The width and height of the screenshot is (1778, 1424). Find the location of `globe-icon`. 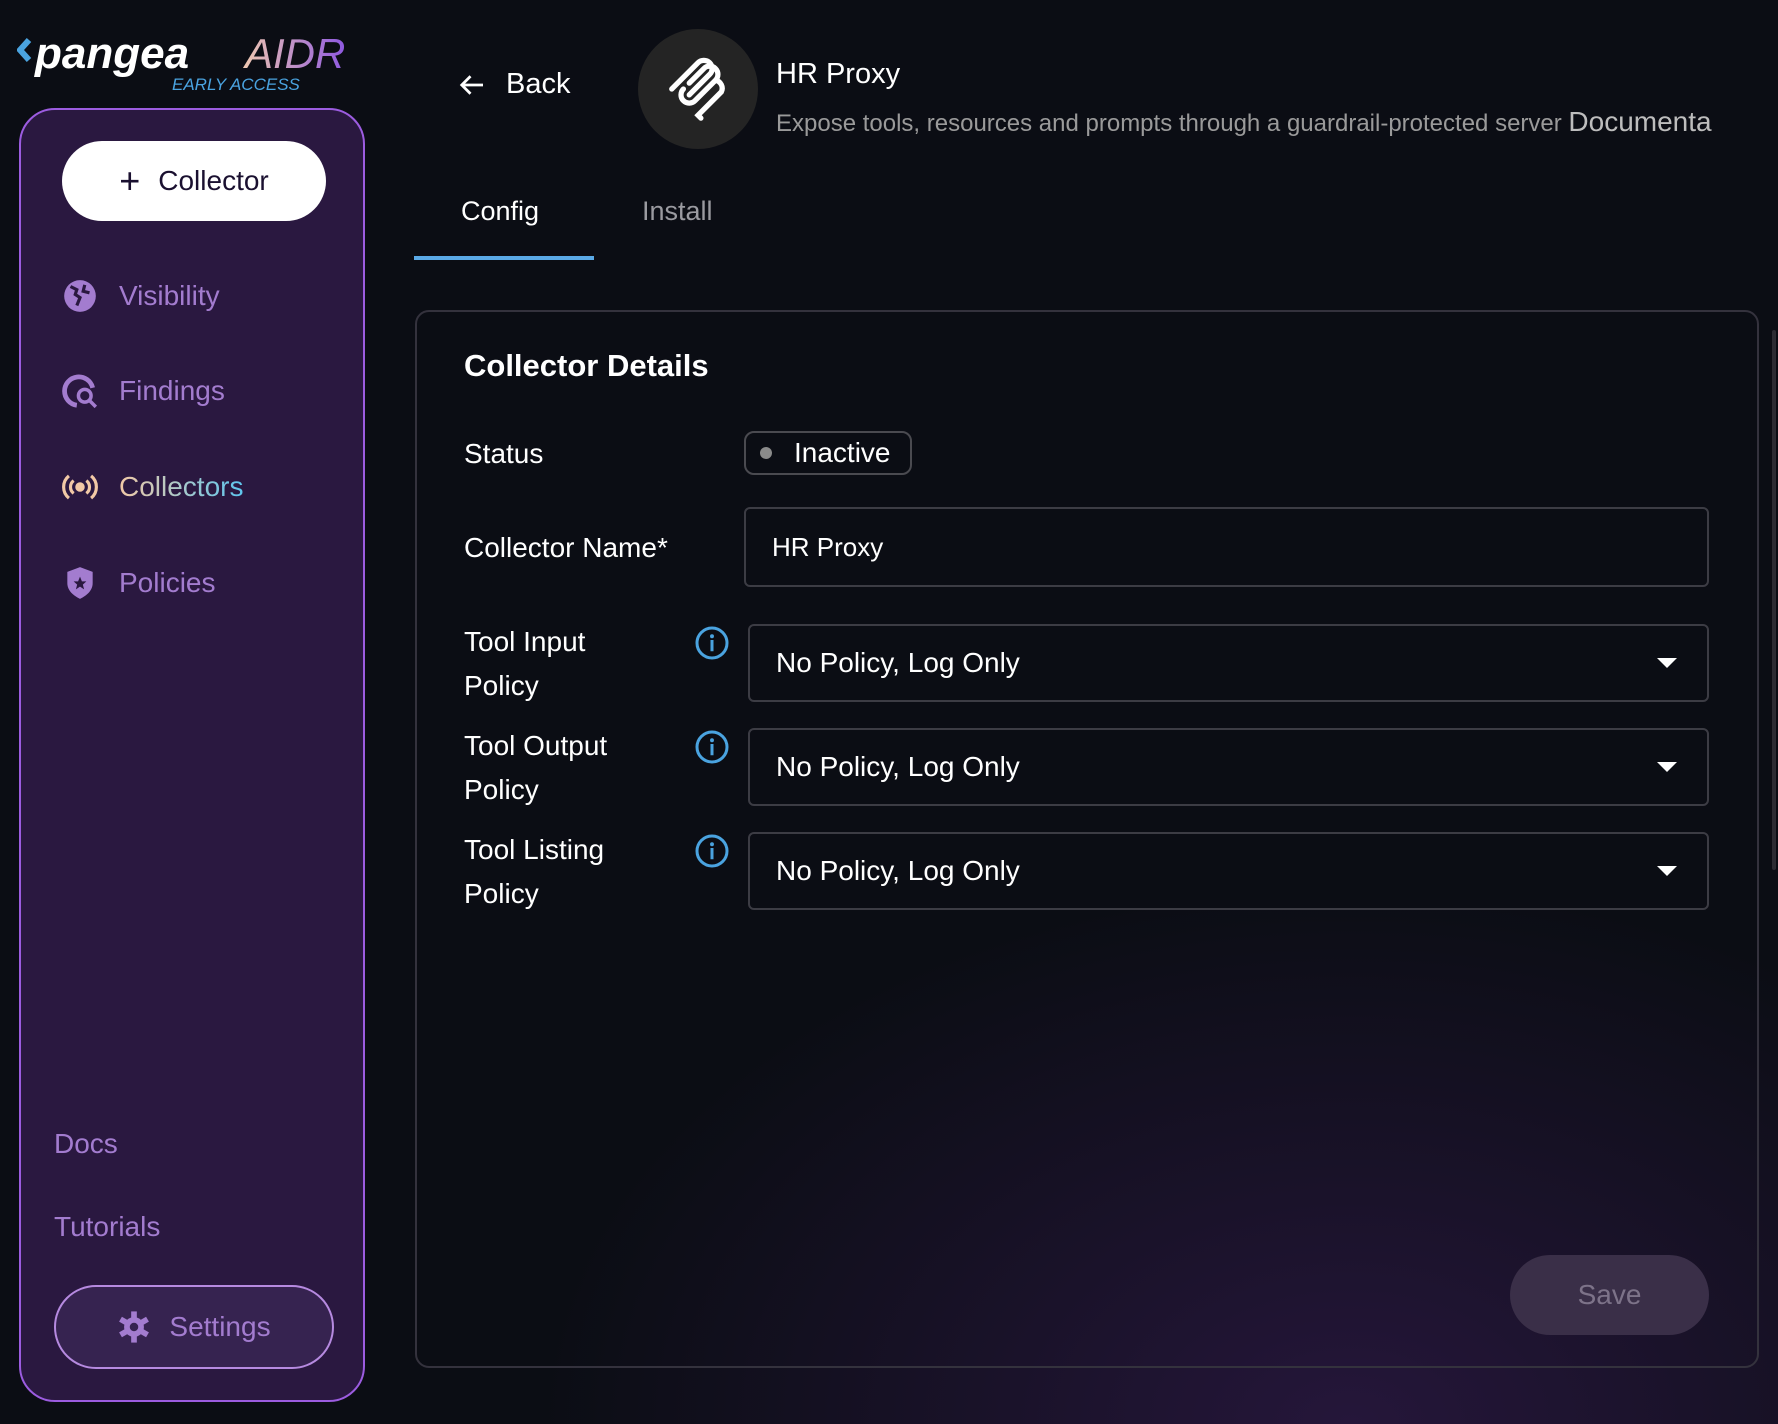

globe-icon is located at coordinates (80, 296).